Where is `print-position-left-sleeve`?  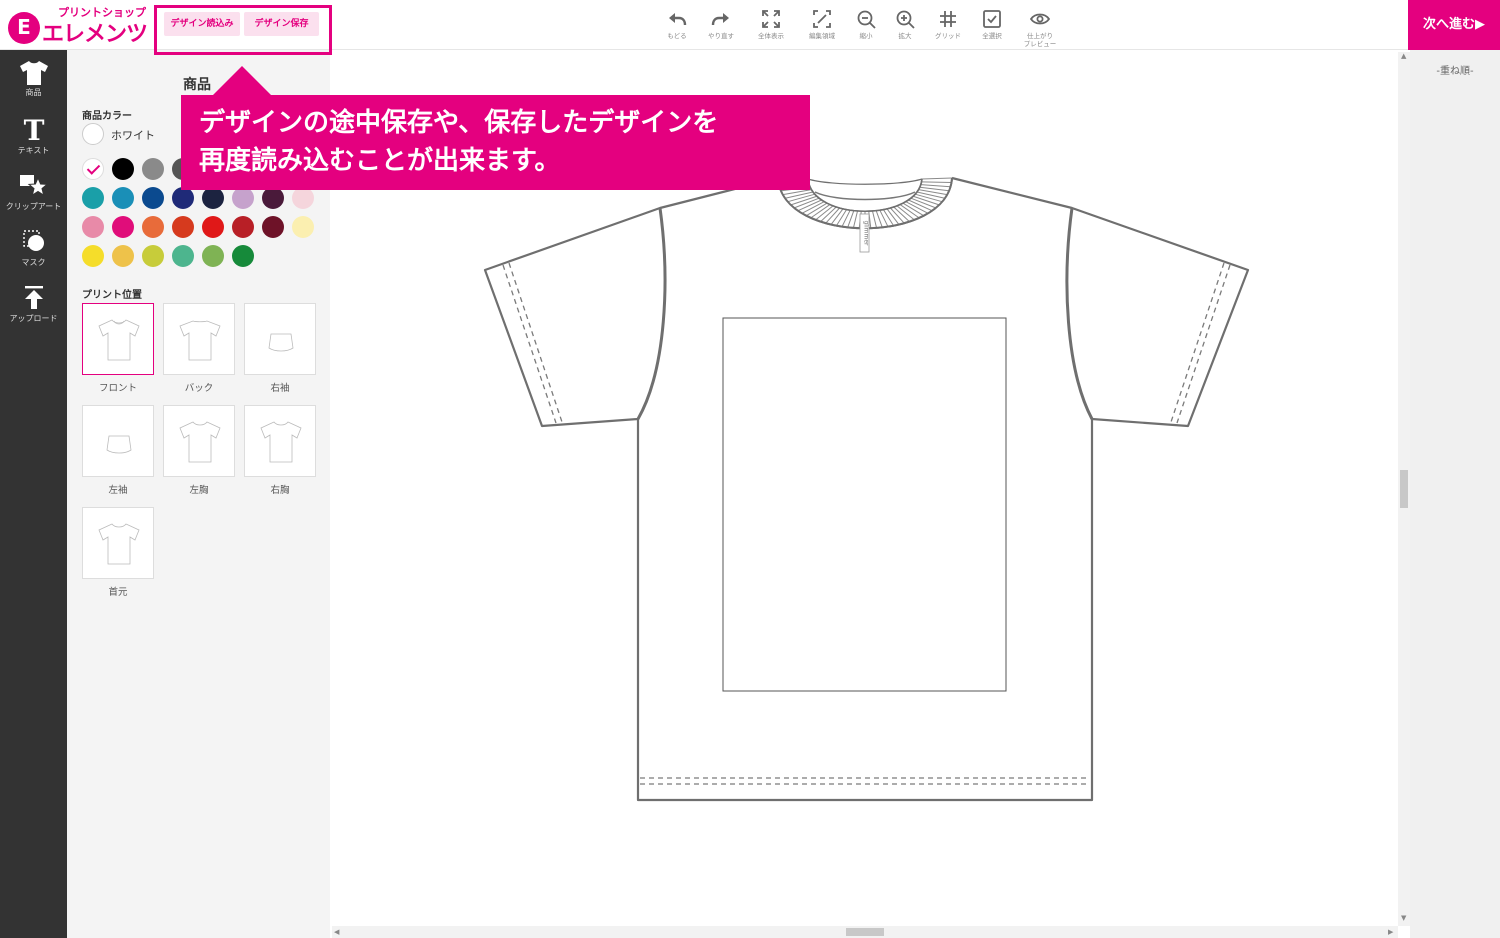 print-position-left-sleeve is located at coordinates (118, 441).